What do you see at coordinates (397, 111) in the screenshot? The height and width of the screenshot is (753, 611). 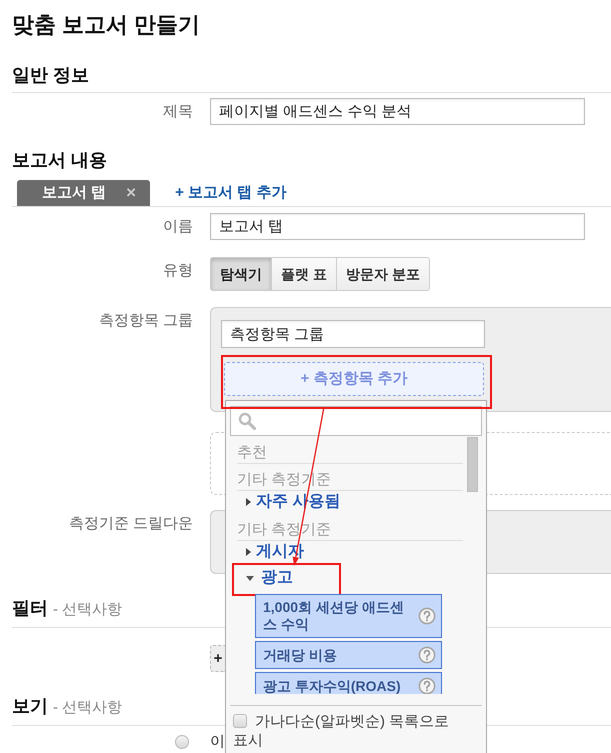 I see `title-input: 페이지별 애드센스 수익 분석` at bounding box center [397, 111].